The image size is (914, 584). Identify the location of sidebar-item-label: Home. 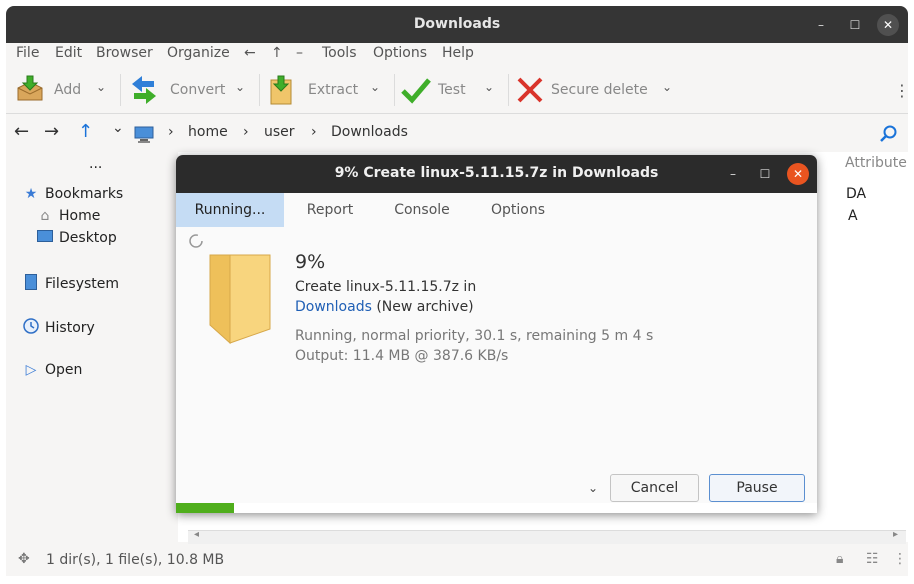
(80, 216).